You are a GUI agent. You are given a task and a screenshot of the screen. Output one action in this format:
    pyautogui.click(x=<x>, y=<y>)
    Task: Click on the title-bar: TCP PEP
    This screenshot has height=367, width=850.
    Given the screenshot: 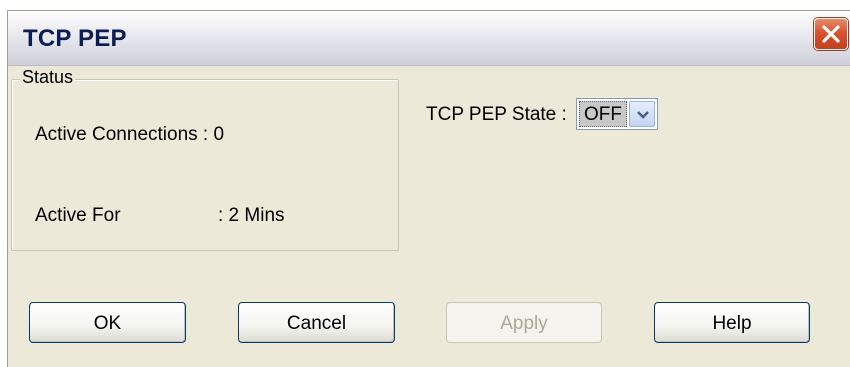 What is the action you would take?
    pyautogui.click(x=429, y=38)
    